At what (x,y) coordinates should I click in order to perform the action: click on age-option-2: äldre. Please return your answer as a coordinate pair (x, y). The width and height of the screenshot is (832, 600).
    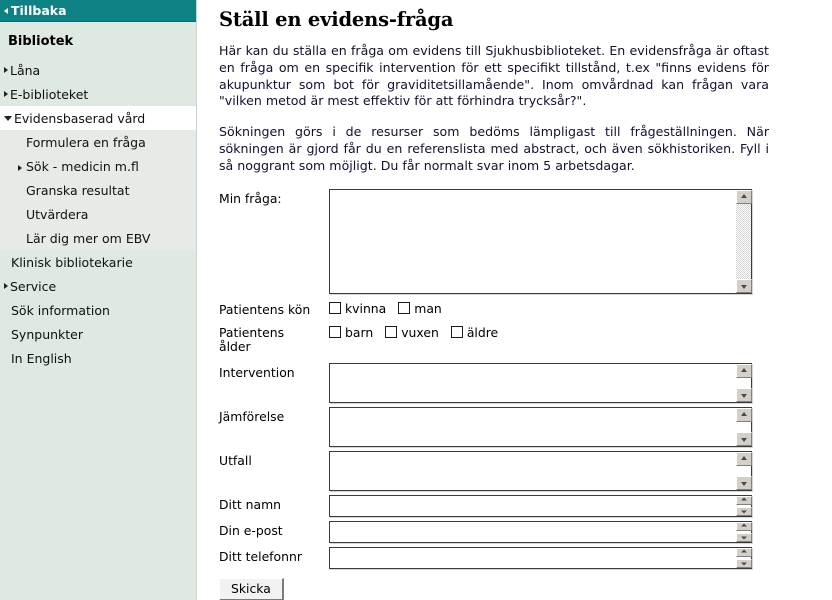
    Looking at the image, I should click on (474, 332).